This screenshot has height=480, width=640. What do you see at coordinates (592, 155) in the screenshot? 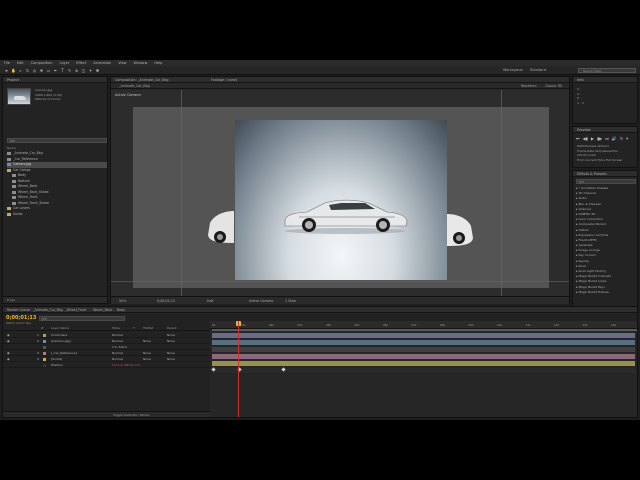
I see `resolution-value-select: Auto` at bounding box center [592, 155].